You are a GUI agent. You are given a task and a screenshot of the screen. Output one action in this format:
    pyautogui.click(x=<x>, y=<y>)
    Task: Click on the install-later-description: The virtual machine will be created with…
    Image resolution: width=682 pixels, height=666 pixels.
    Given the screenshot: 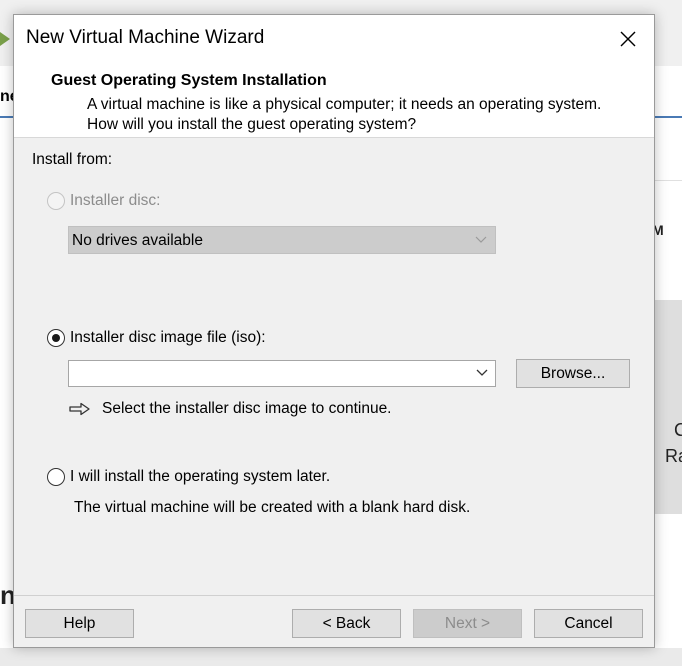 What is the action you would take?
    pyautogui.click(x=272, y=507)
    